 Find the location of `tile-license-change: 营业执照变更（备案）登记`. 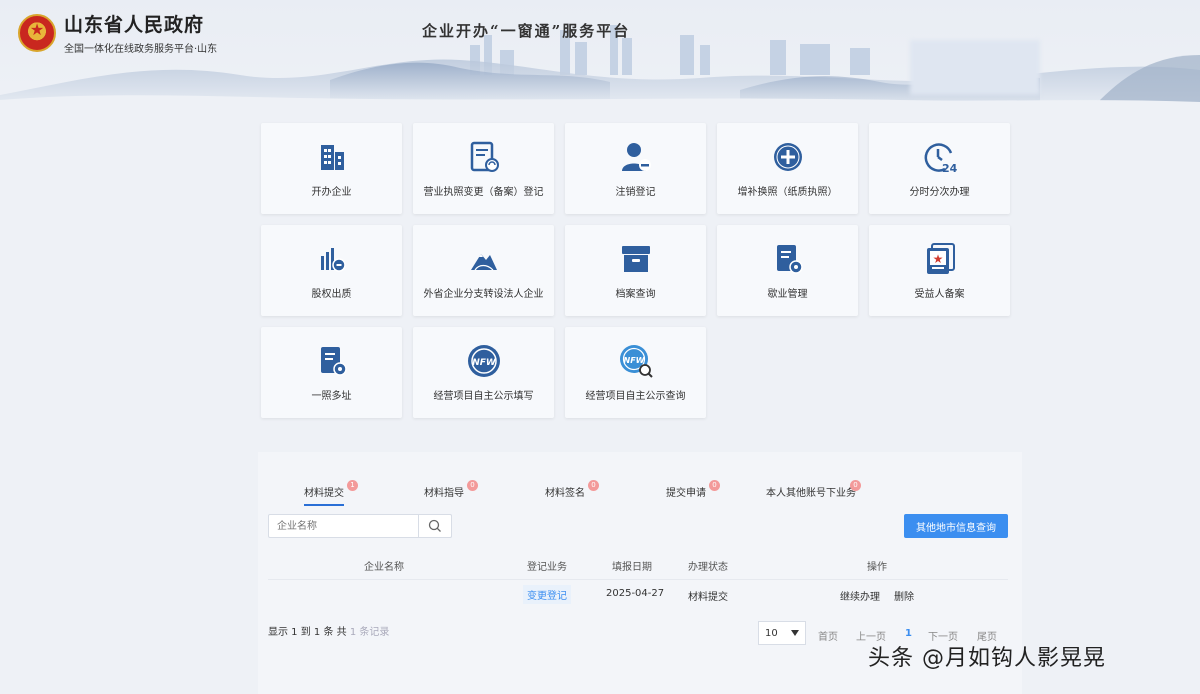

tile-license-change: 营业执照变更（备案）登记 is located at coordinates (483, 168).